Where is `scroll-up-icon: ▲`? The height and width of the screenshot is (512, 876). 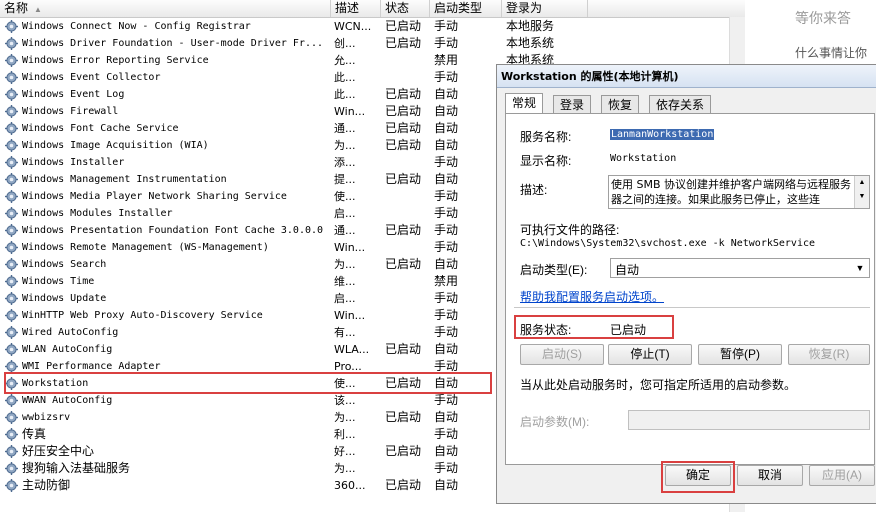 scroll-up-icon: ▲ is located at coordinates (862, 183).